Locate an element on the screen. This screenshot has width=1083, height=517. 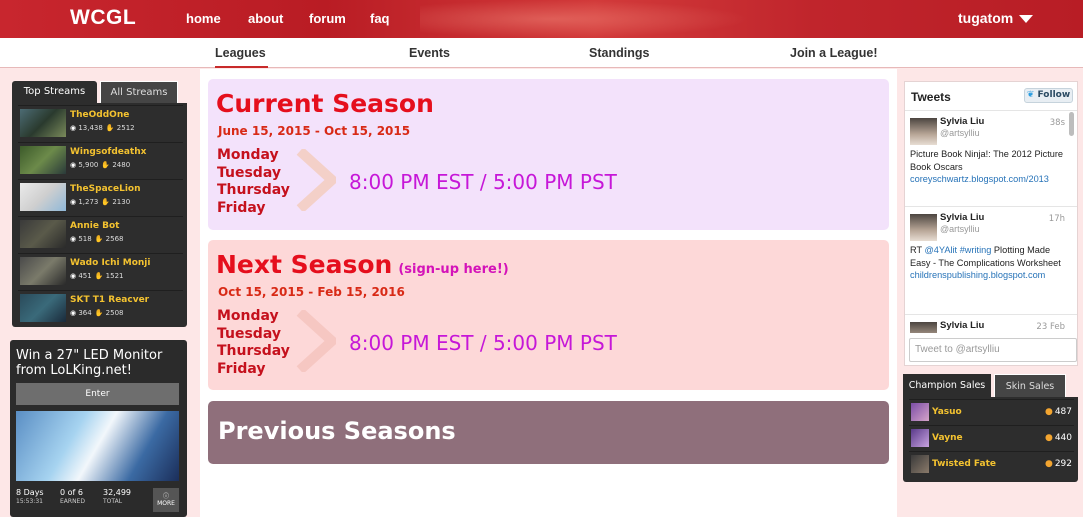
previous-seasons-card: Previous Seasons is located at coordinates (548, 432).